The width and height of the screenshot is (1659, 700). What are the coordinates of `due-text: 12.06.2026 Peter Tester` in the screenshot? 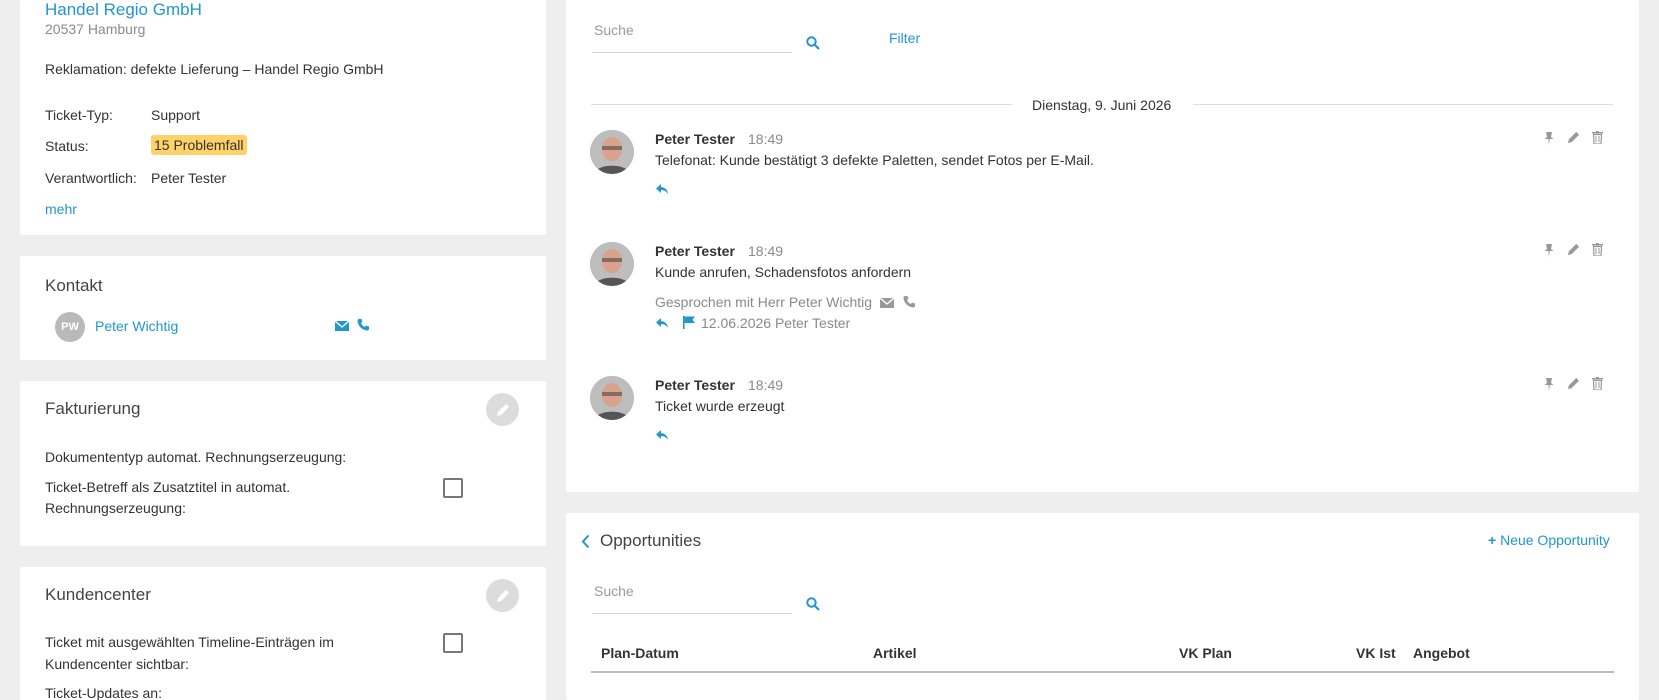 It's located at (776, 323).